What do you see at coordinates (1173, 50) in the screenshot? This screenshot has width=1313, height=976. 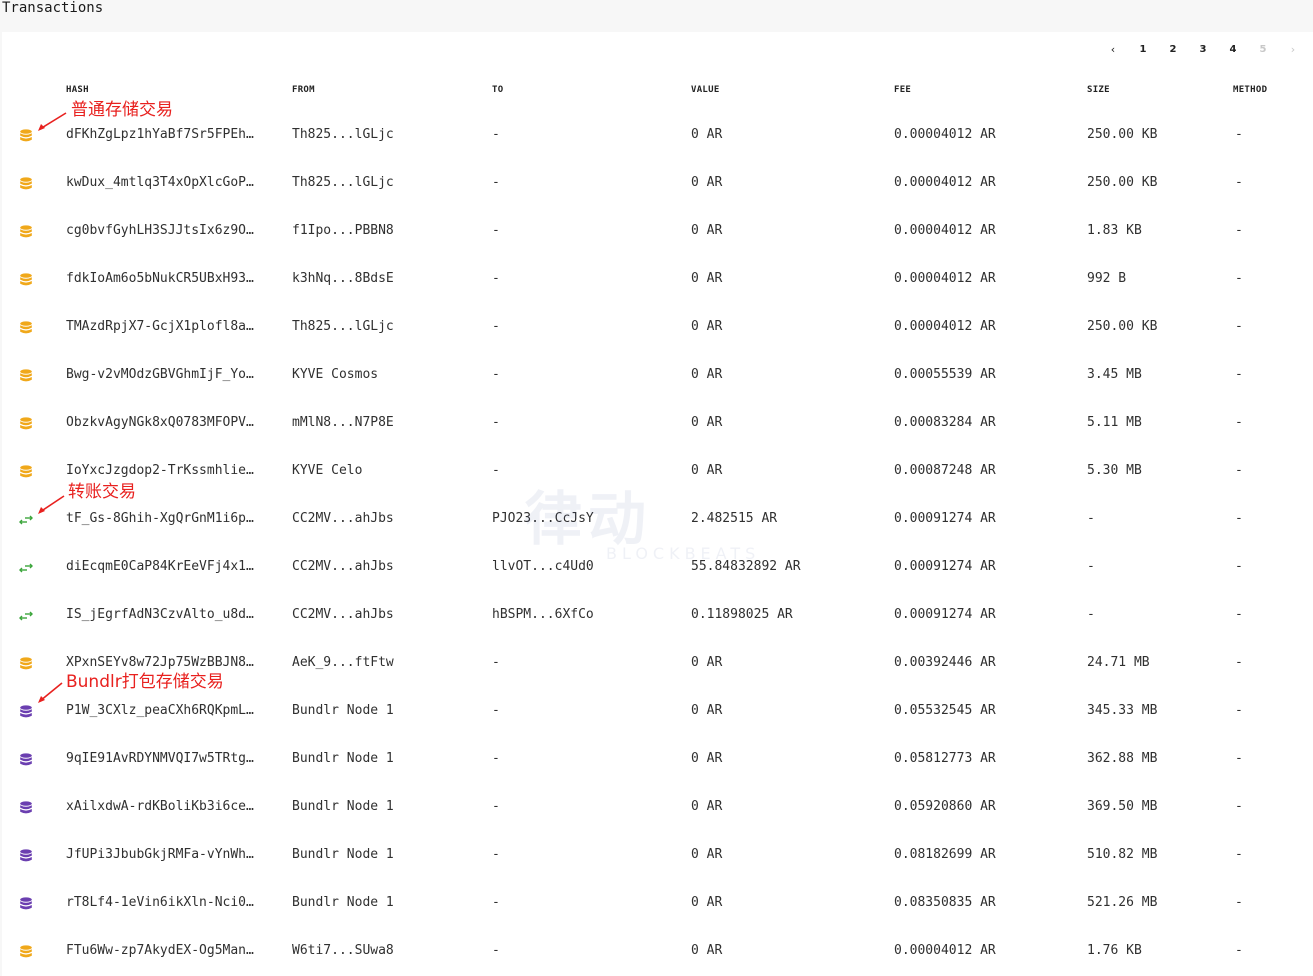 I see `page-button-2: 2` at bounding box center [1173, 50].